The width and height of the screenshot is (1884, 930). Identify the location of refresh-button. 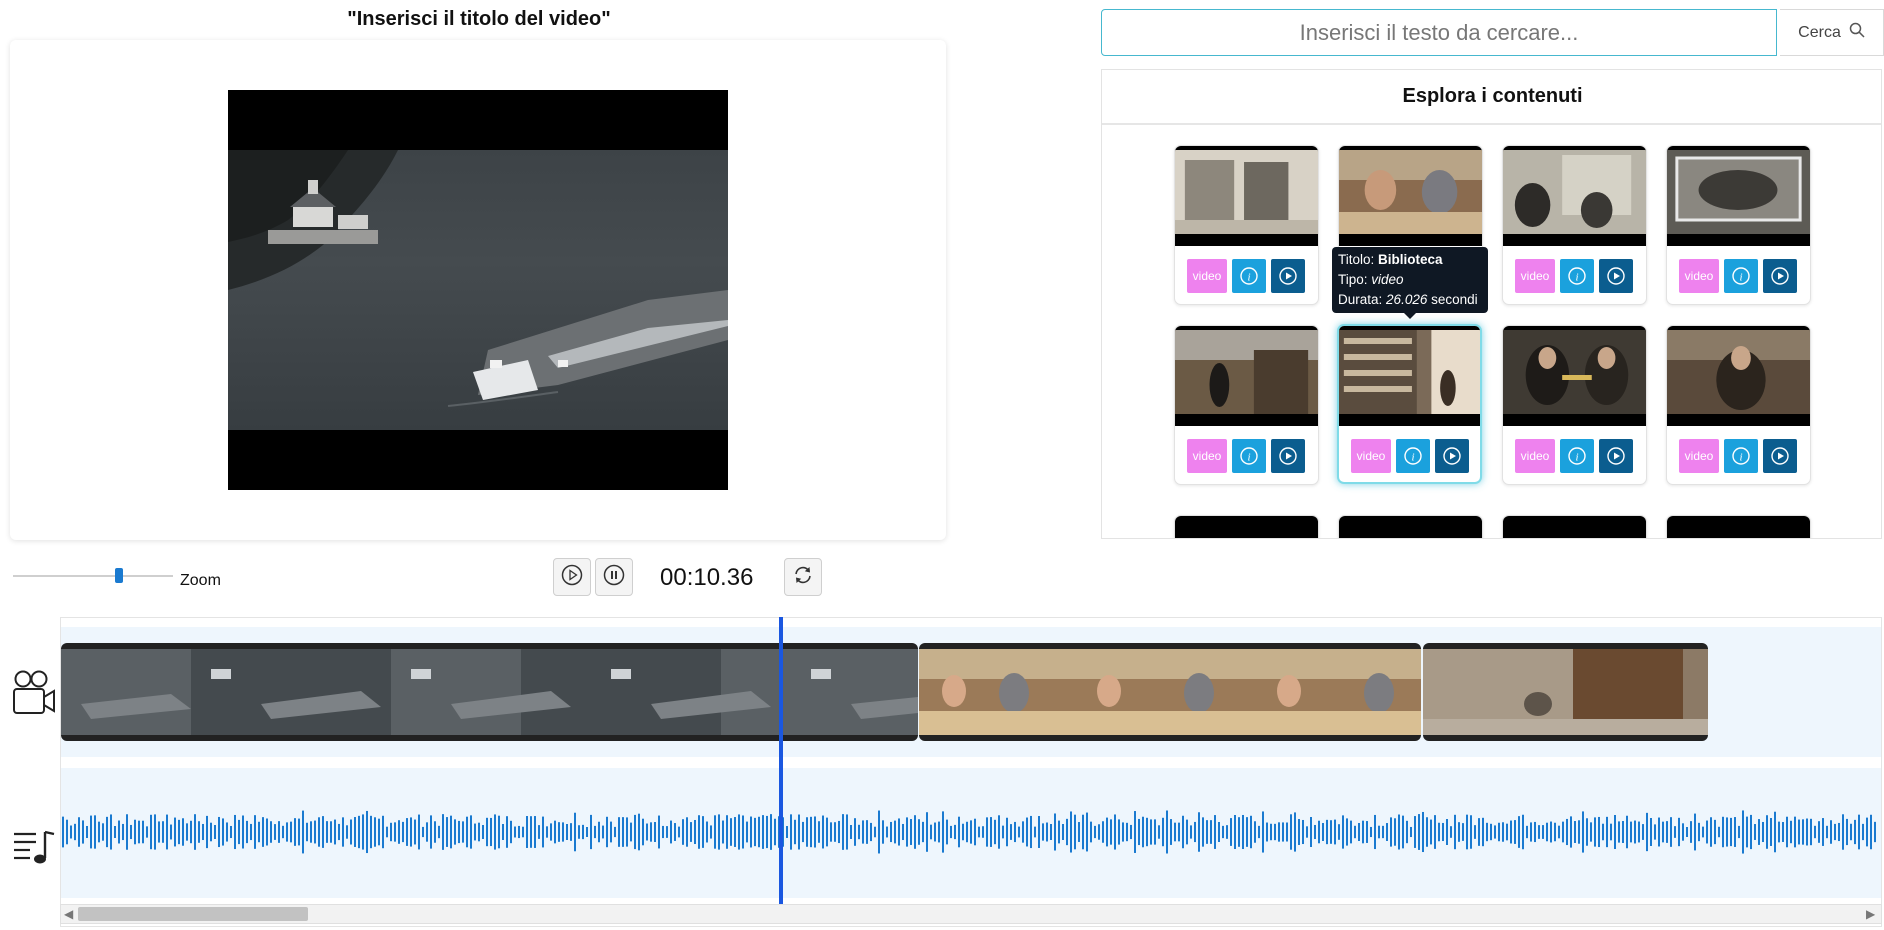
(803, 577).